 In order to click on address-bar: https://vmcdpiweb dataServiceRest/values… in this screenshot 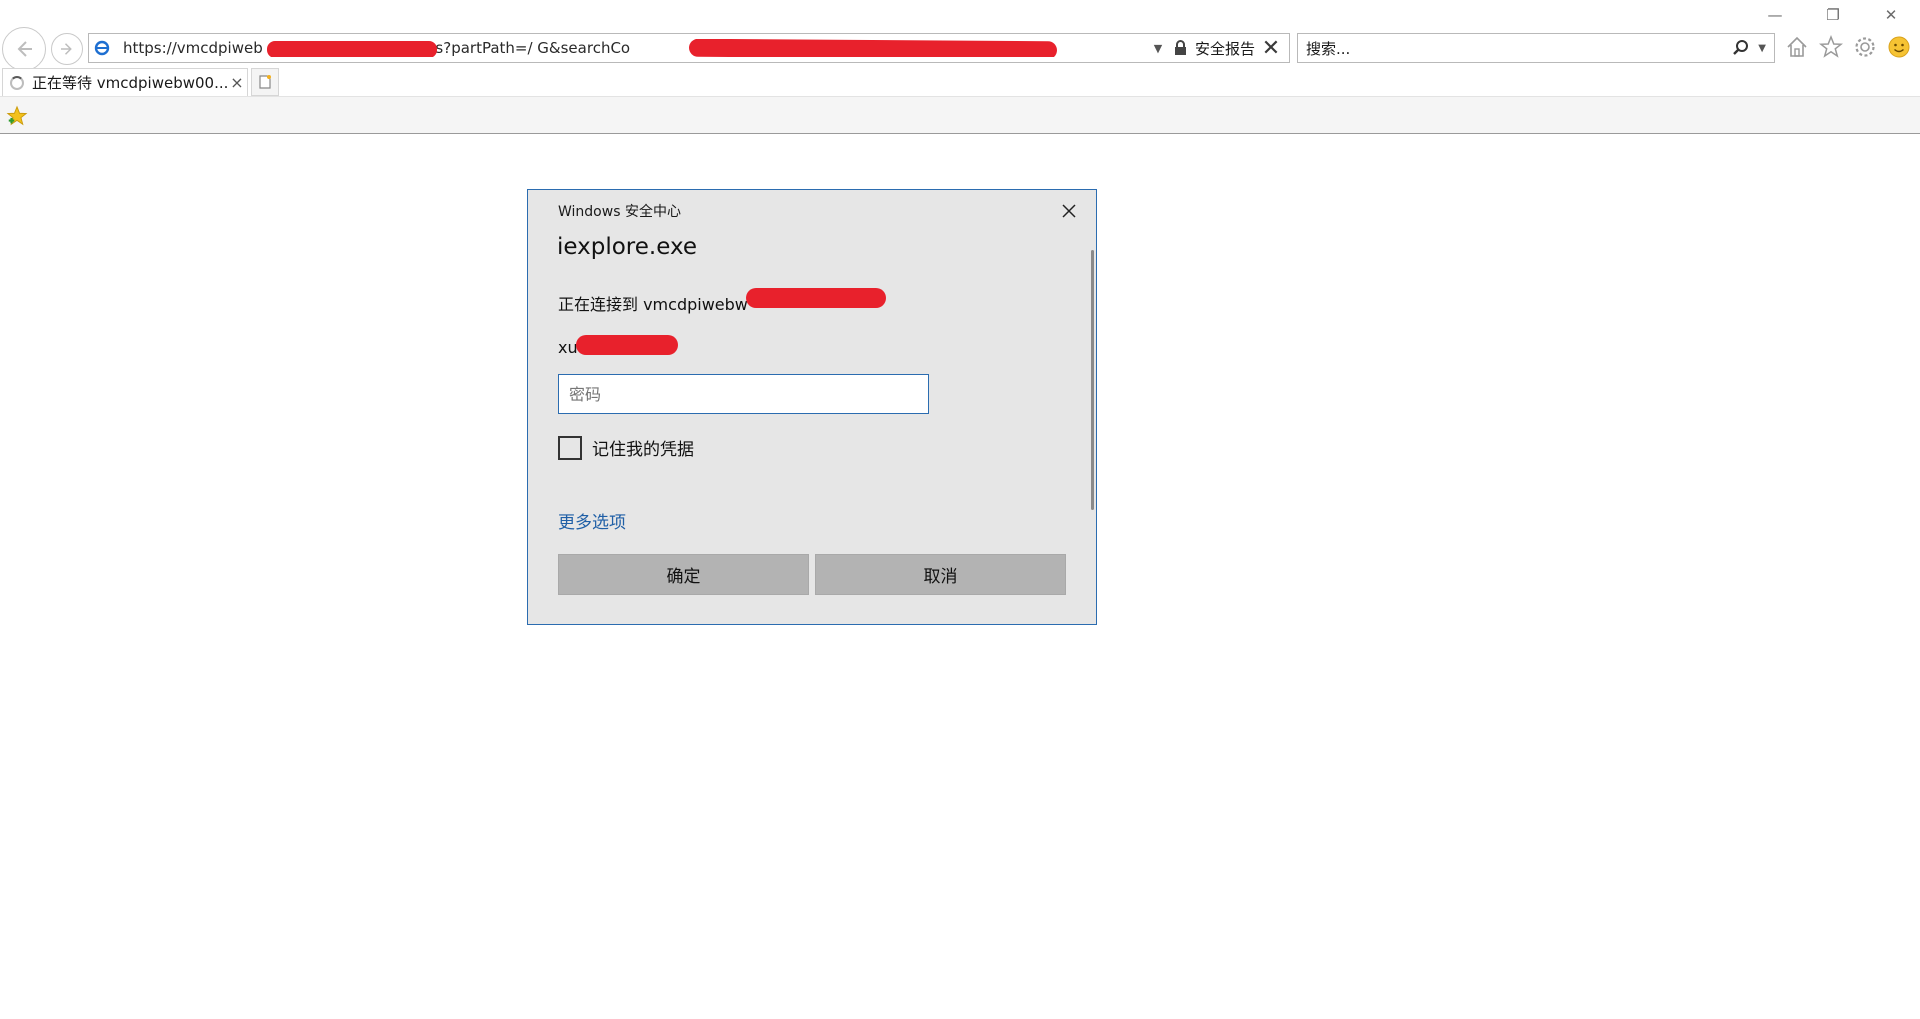, I will do `click(689, 48)`.